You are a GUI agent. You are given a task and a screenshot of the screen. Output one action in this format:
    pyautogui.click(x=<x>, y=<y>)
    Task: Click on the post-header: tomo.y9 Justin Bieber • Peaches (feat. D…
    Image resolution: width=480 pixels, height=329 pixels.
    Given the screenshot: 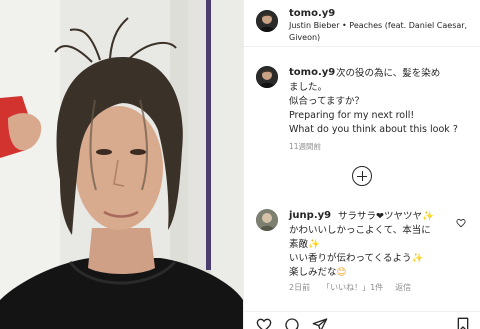 What is the action you would take?
    pyautogui.click(x=362, y=23)
    